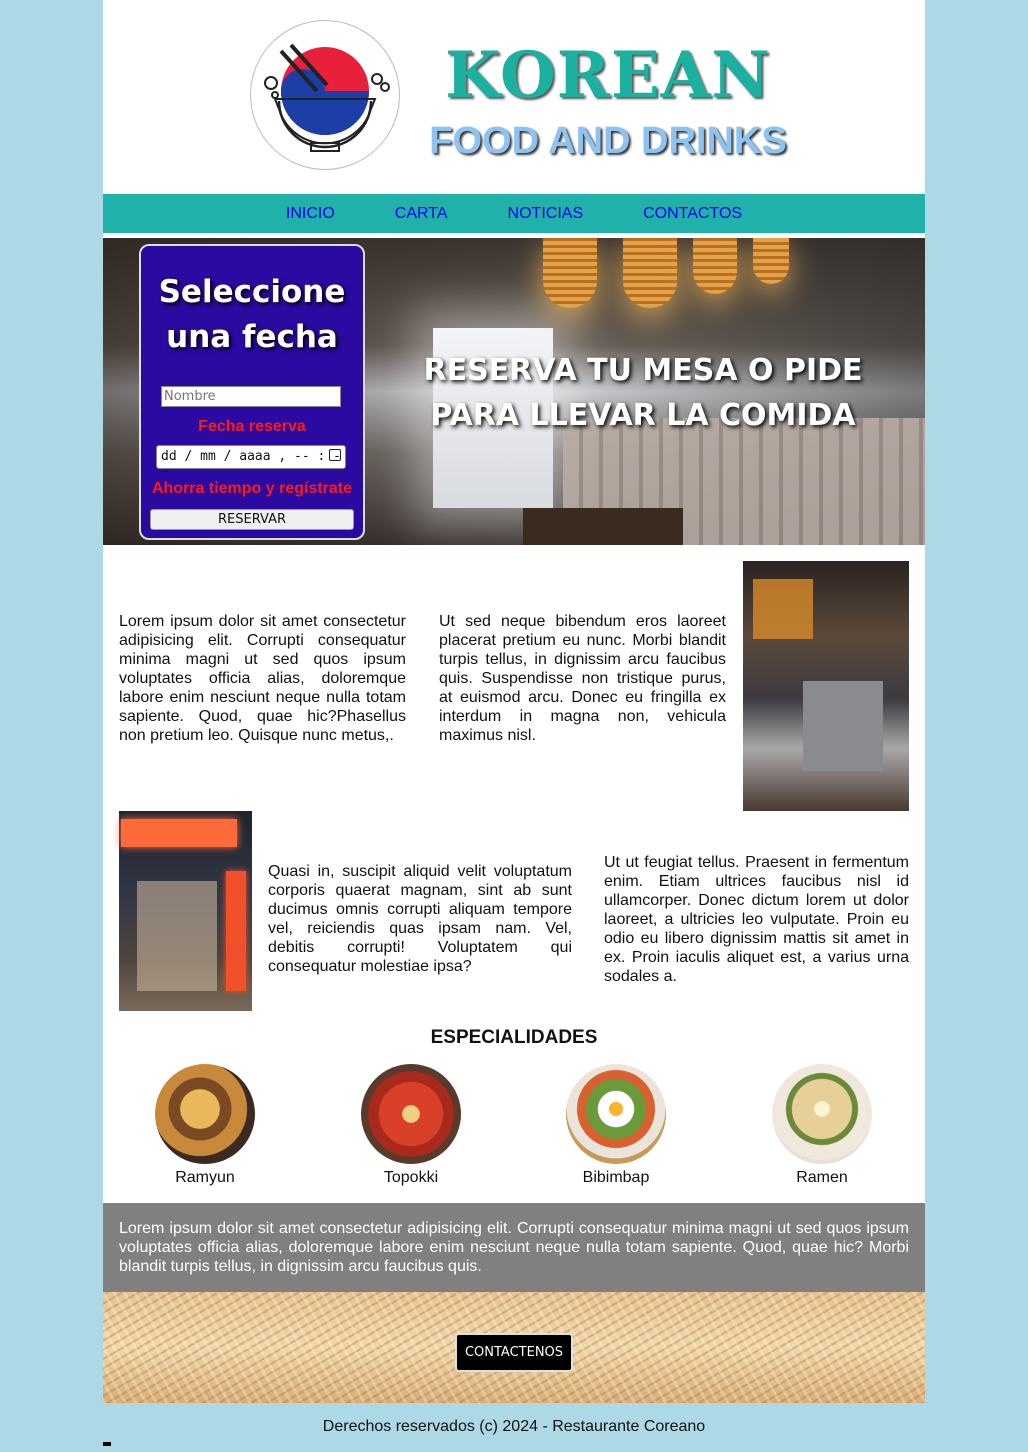 This screenshot has width=1028, height=1452. What do you see at coordinates (822, 1114) in the screenshot?
I see `ramen-image` at bounding box center [822, 1114].